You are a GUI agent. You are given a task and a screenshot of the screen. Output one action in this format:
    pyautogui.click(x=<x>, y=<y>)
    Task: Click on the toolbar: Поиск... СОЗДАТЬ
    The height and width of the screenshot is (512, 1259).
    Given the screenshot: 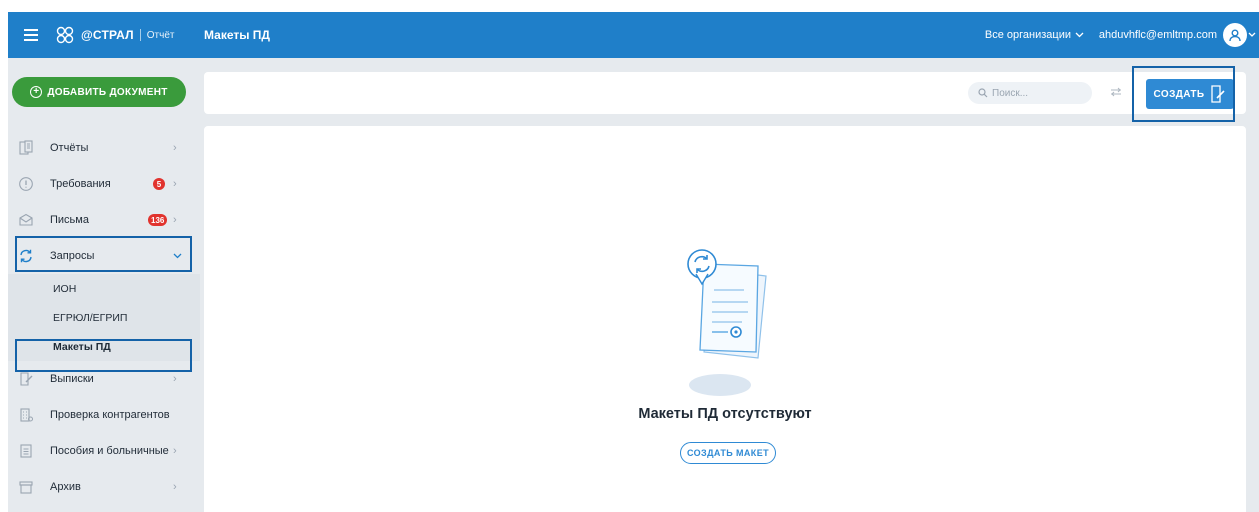 What is the action you would take?
    pyautogui.click(x=725, y=93)
    